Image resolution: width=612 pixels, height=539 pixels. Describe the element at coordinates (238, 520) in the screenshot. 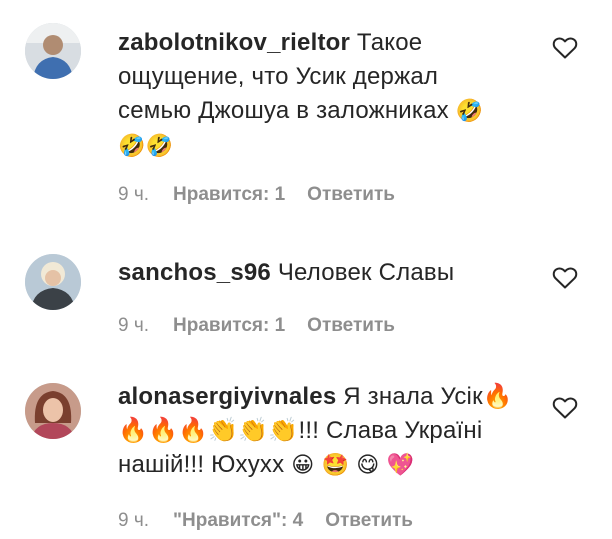

I see `comment-likes-link: "Нравится": 4` at that location.